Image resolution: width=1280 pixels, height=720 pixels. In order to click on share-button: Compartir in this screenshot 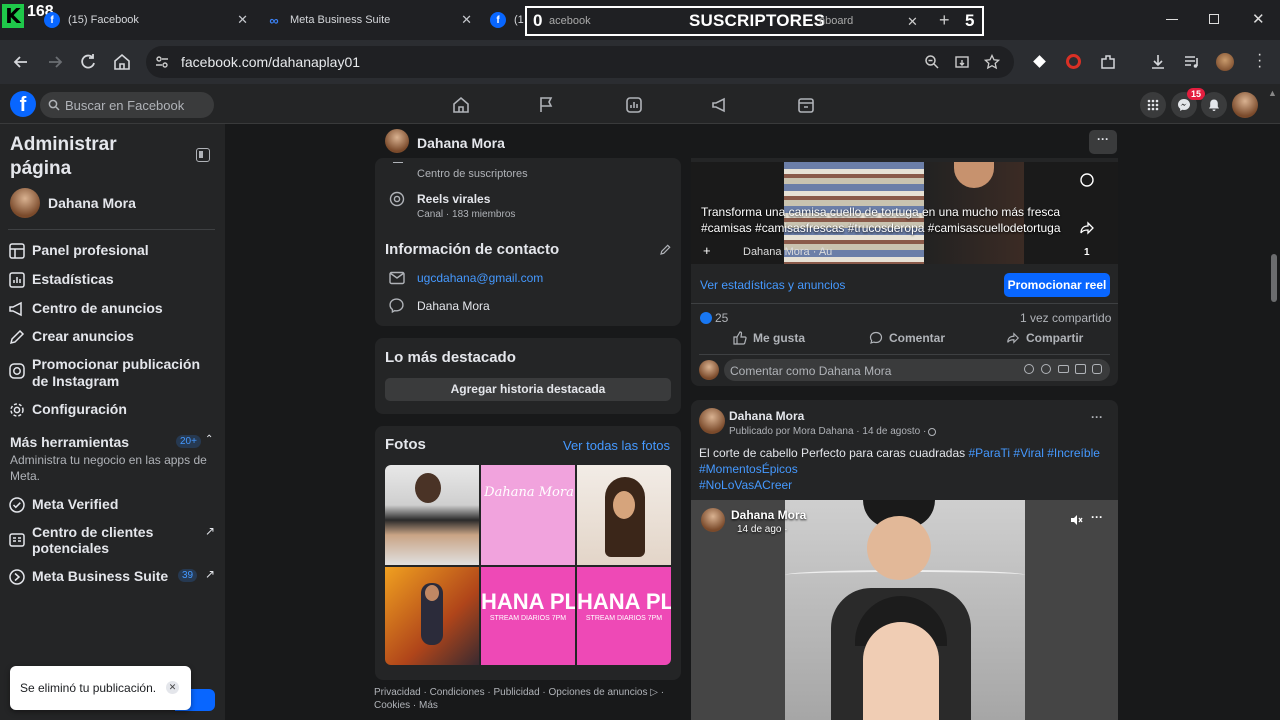, I will do `click(1044, 338)`.